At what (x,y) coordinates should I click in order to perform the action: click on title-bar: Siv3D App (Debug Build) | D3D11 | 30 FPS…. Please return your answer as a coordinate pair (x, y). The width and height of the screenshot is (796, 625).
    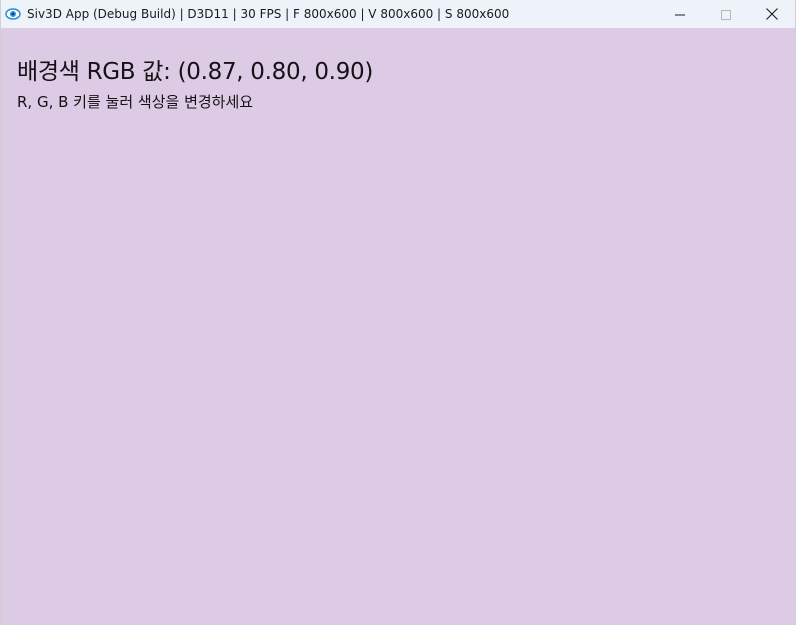
    Looking at the image, I should click on (398, 14).